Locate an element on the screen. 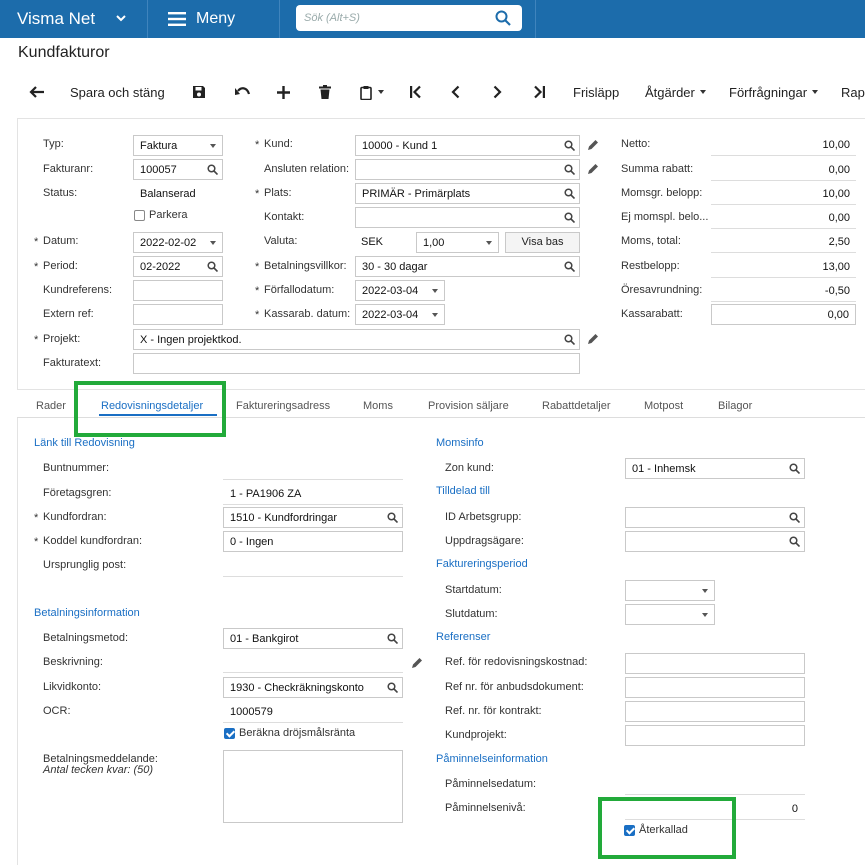 The image size is (865, 865). customer-field: 10000 - Kund 1 is located at coordinates (467, 145).